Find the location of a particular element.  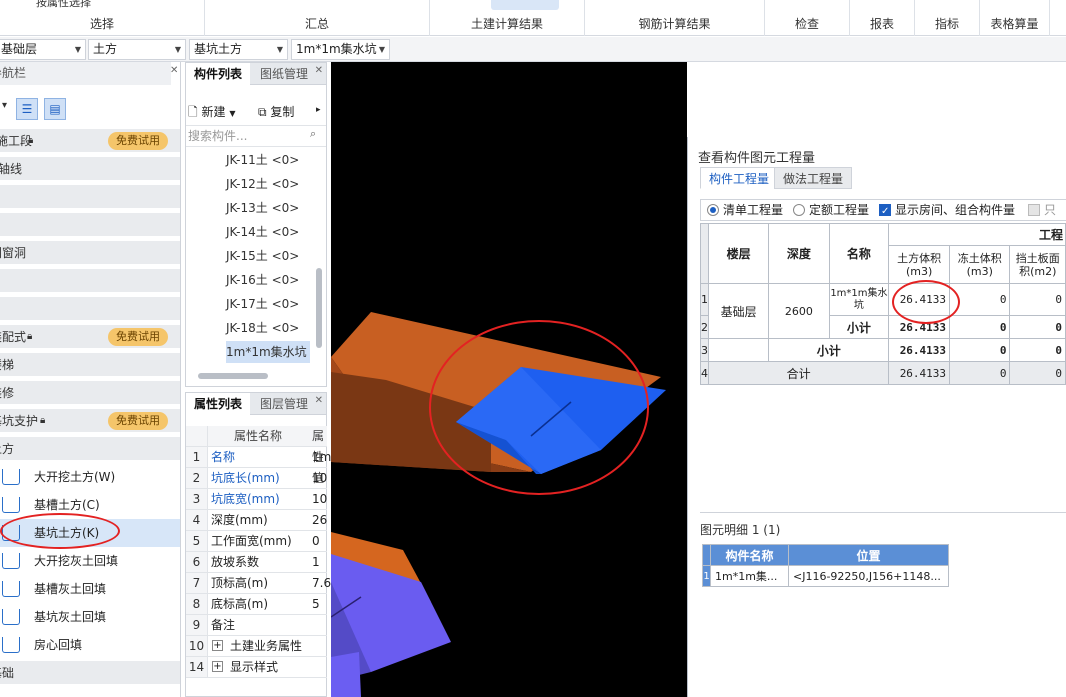

property-row: 1 名称 1m is located at coordinates (258, 457).